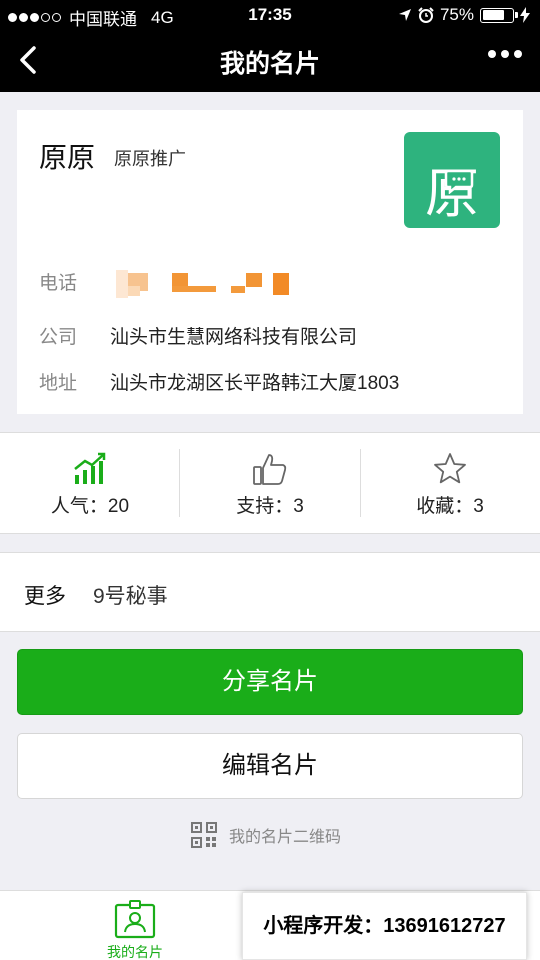  I want to click on qr-code-icon, so click(204, 835).